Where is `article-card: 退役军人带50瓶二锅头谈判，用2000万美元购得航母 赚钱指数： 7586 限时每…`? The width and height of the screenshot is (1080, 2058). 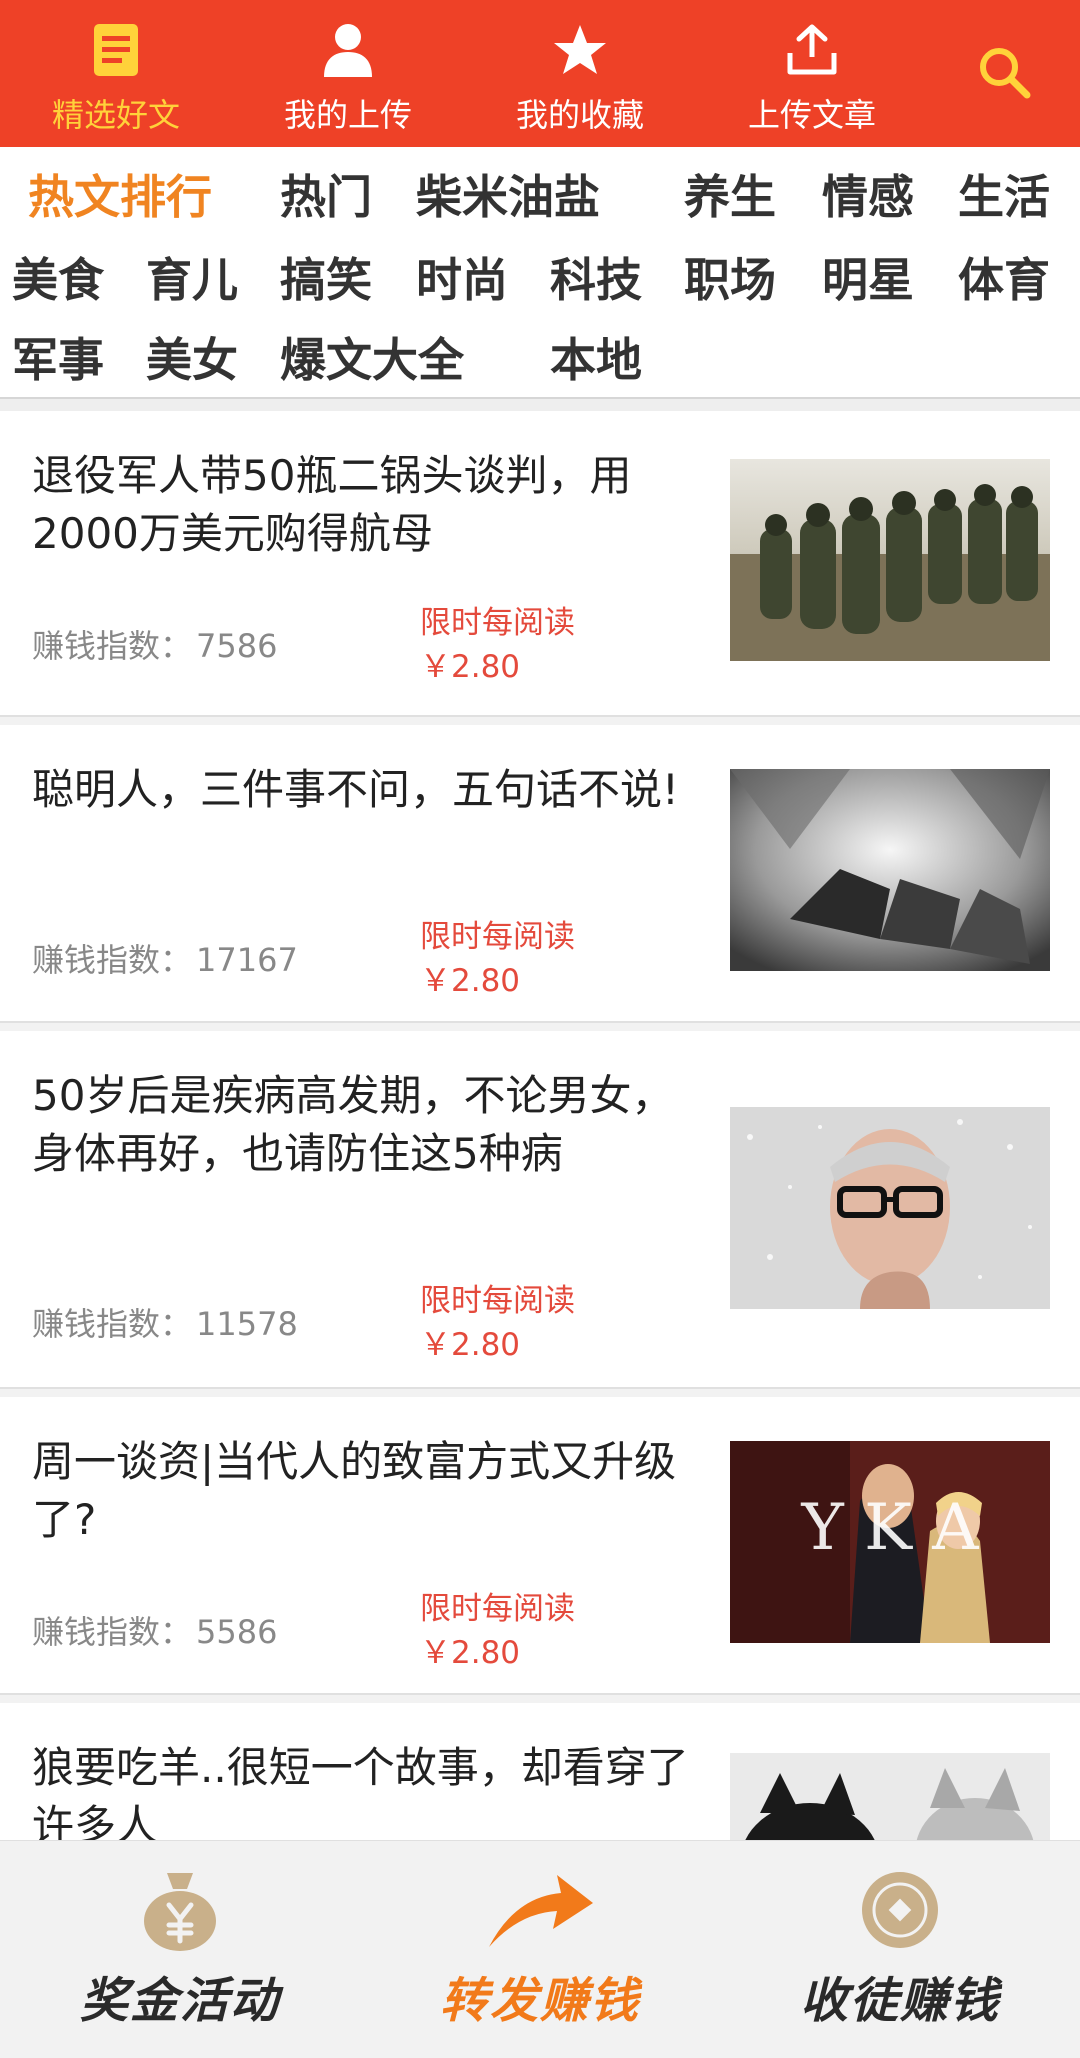 article-card: 退役军人带50瓶二锅头谈判，用2000万美元购得航母 赚钱指数： 7586 限时每… is located at coordinates (540, 564).